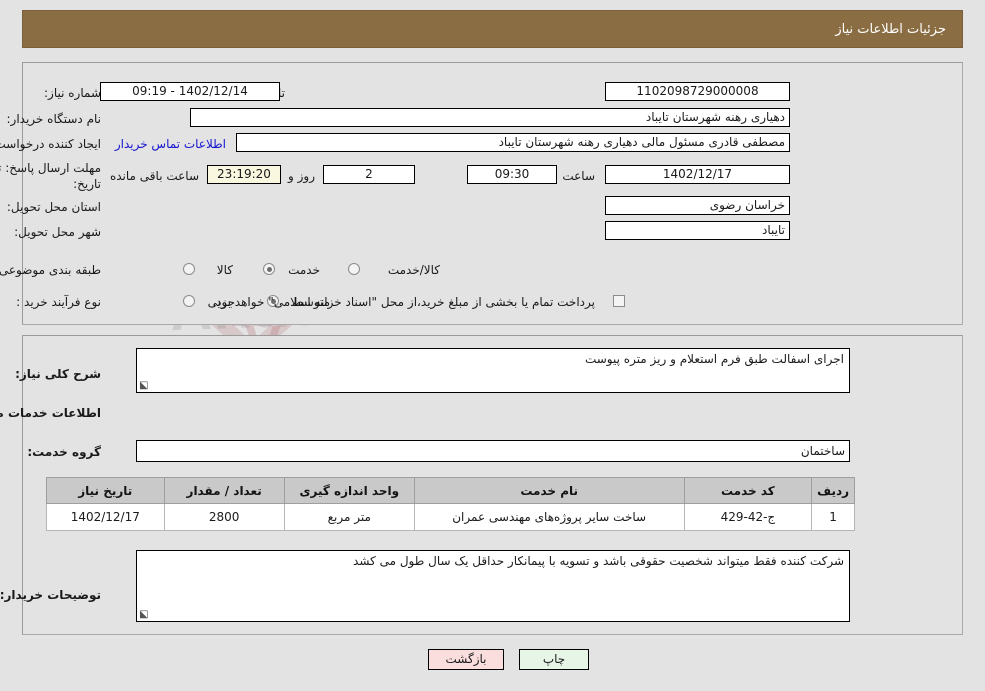 The height and width of the screenshot is (691, 985). I want to click on cell-service-name: ساخت سایر پروژه‌های مهندسی عمران, so click(549, 517).